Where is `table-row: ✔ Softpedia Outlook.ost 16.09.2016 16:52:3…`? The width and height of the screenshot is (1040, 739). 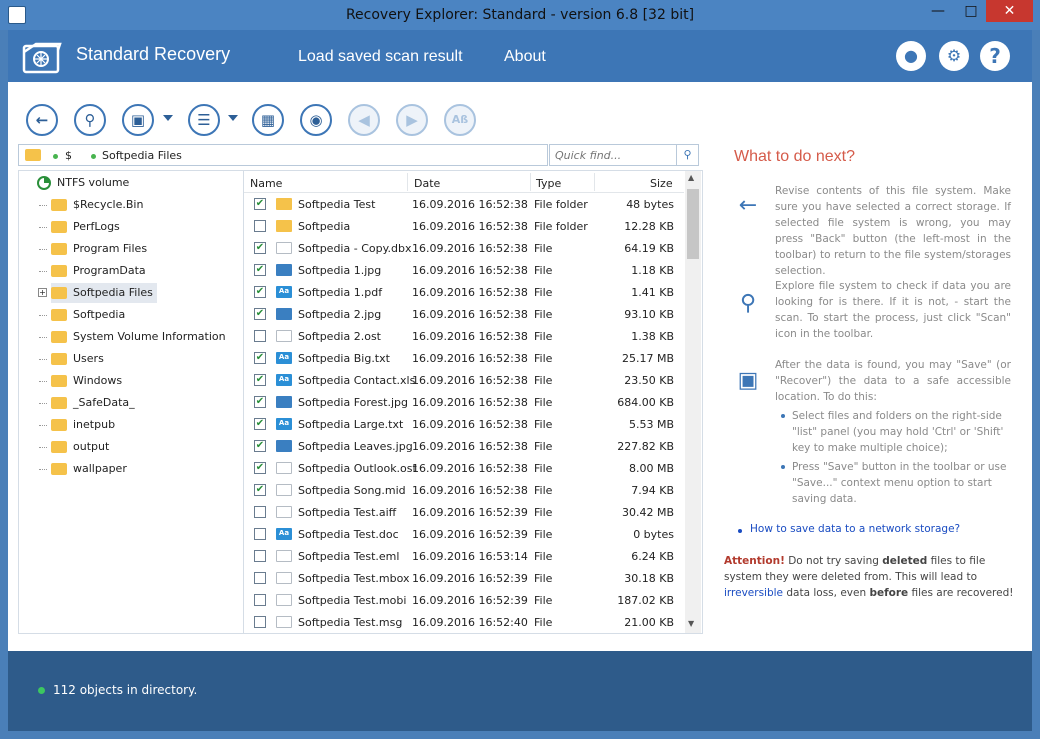
table-row: ✔ Softpedia Outlook.ost 16.09.2016 16:52:3… is located at coordinates (464, 468).